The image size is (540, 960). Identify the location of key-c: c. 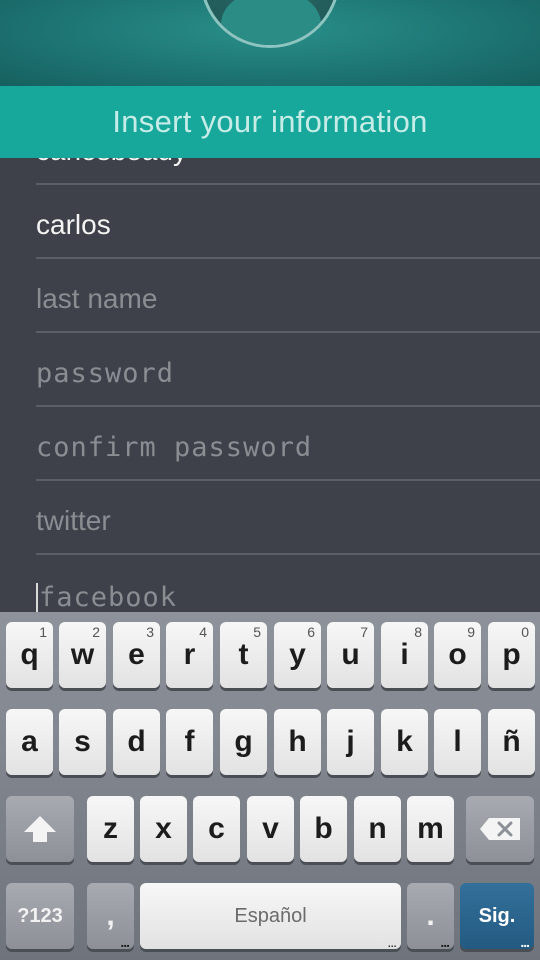
(216, 829).